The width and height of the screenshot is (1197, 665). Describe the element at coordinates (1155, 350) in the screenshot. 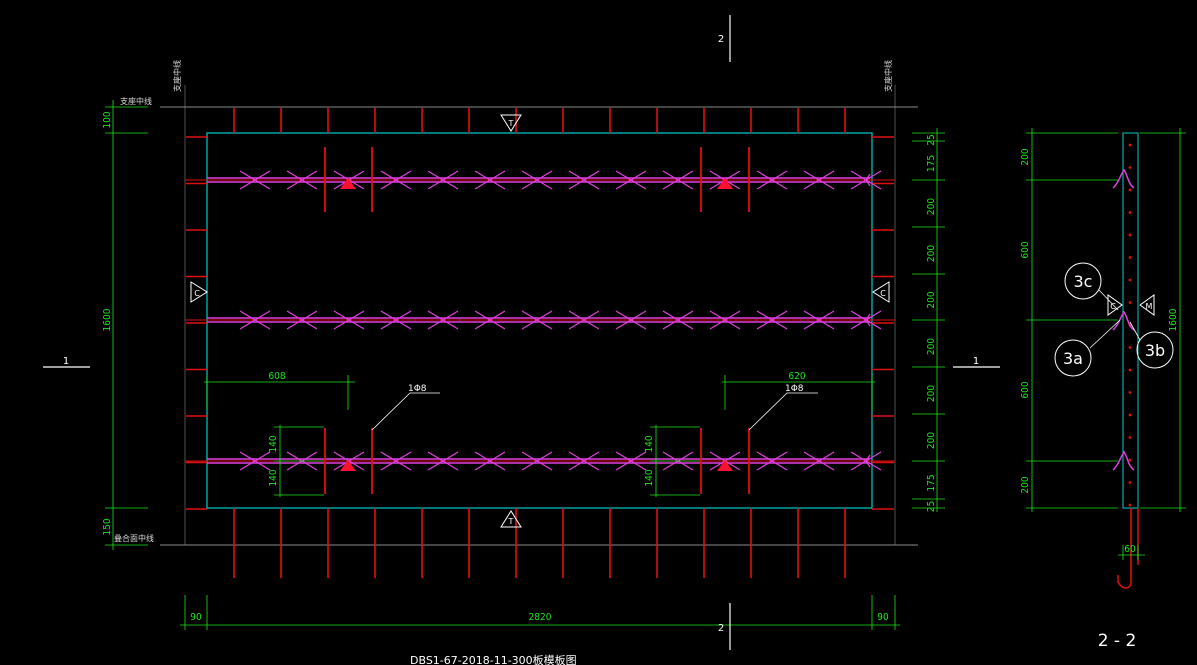

I see `callout-3b: 3b` at that location.